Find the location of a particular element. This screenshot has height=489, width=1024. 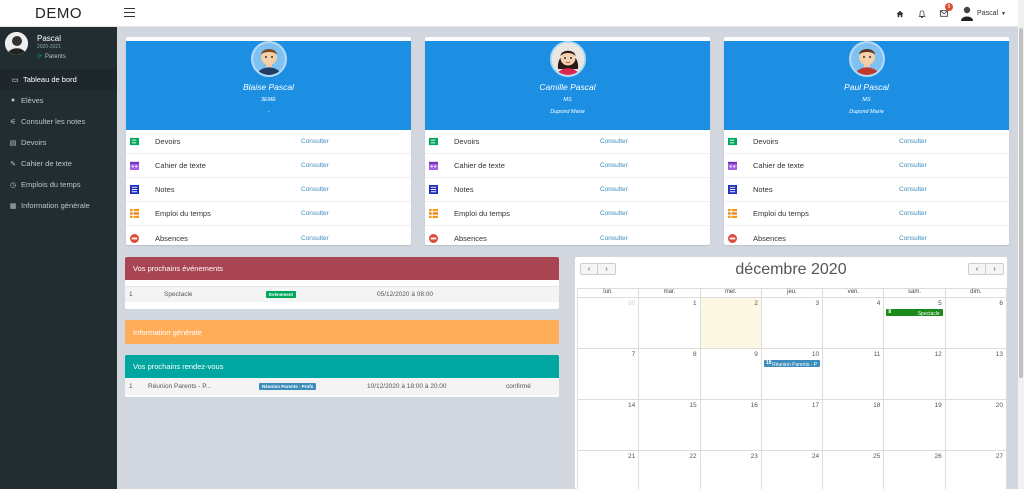

calendar-day-number: 8 is located at coordinates (694, 354).